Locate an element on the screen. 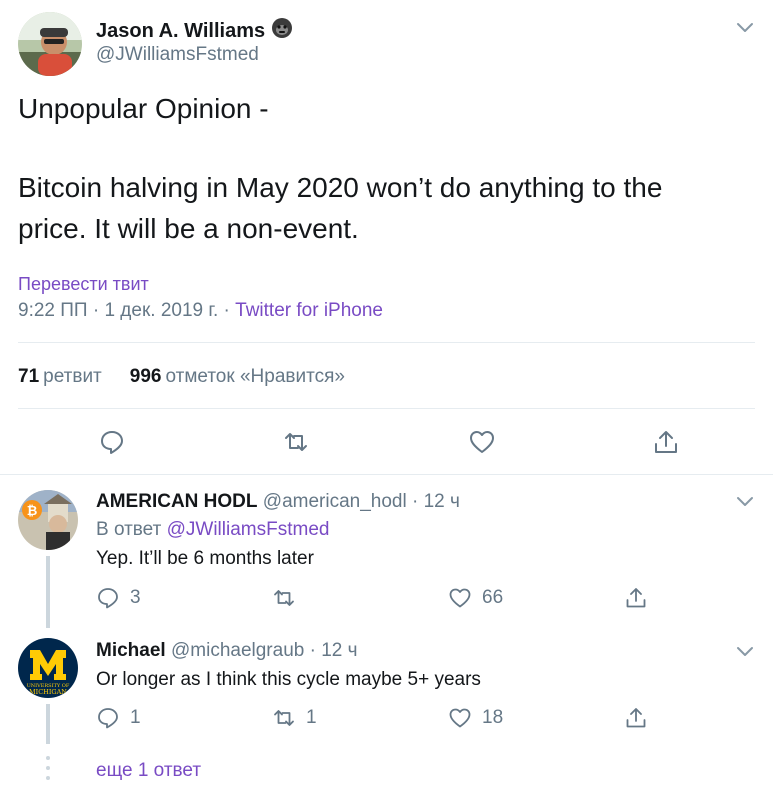  retweet-stat: 71 ретвит is located at coordinates (60, 377).